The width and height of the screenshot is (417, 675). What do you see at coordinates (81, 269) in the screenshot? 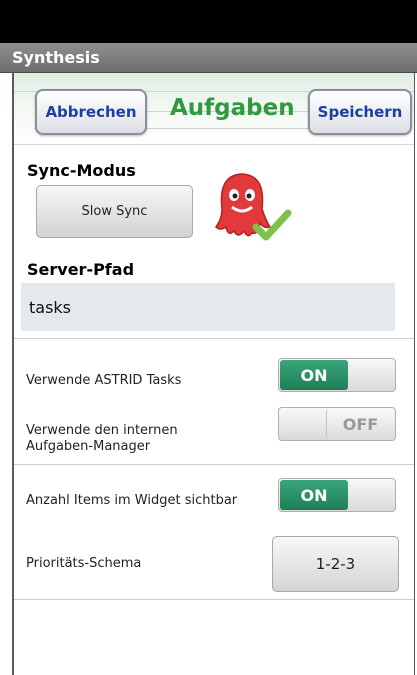
I see `server-path-label: Server-Pfad` at bounding box center [81, 269].